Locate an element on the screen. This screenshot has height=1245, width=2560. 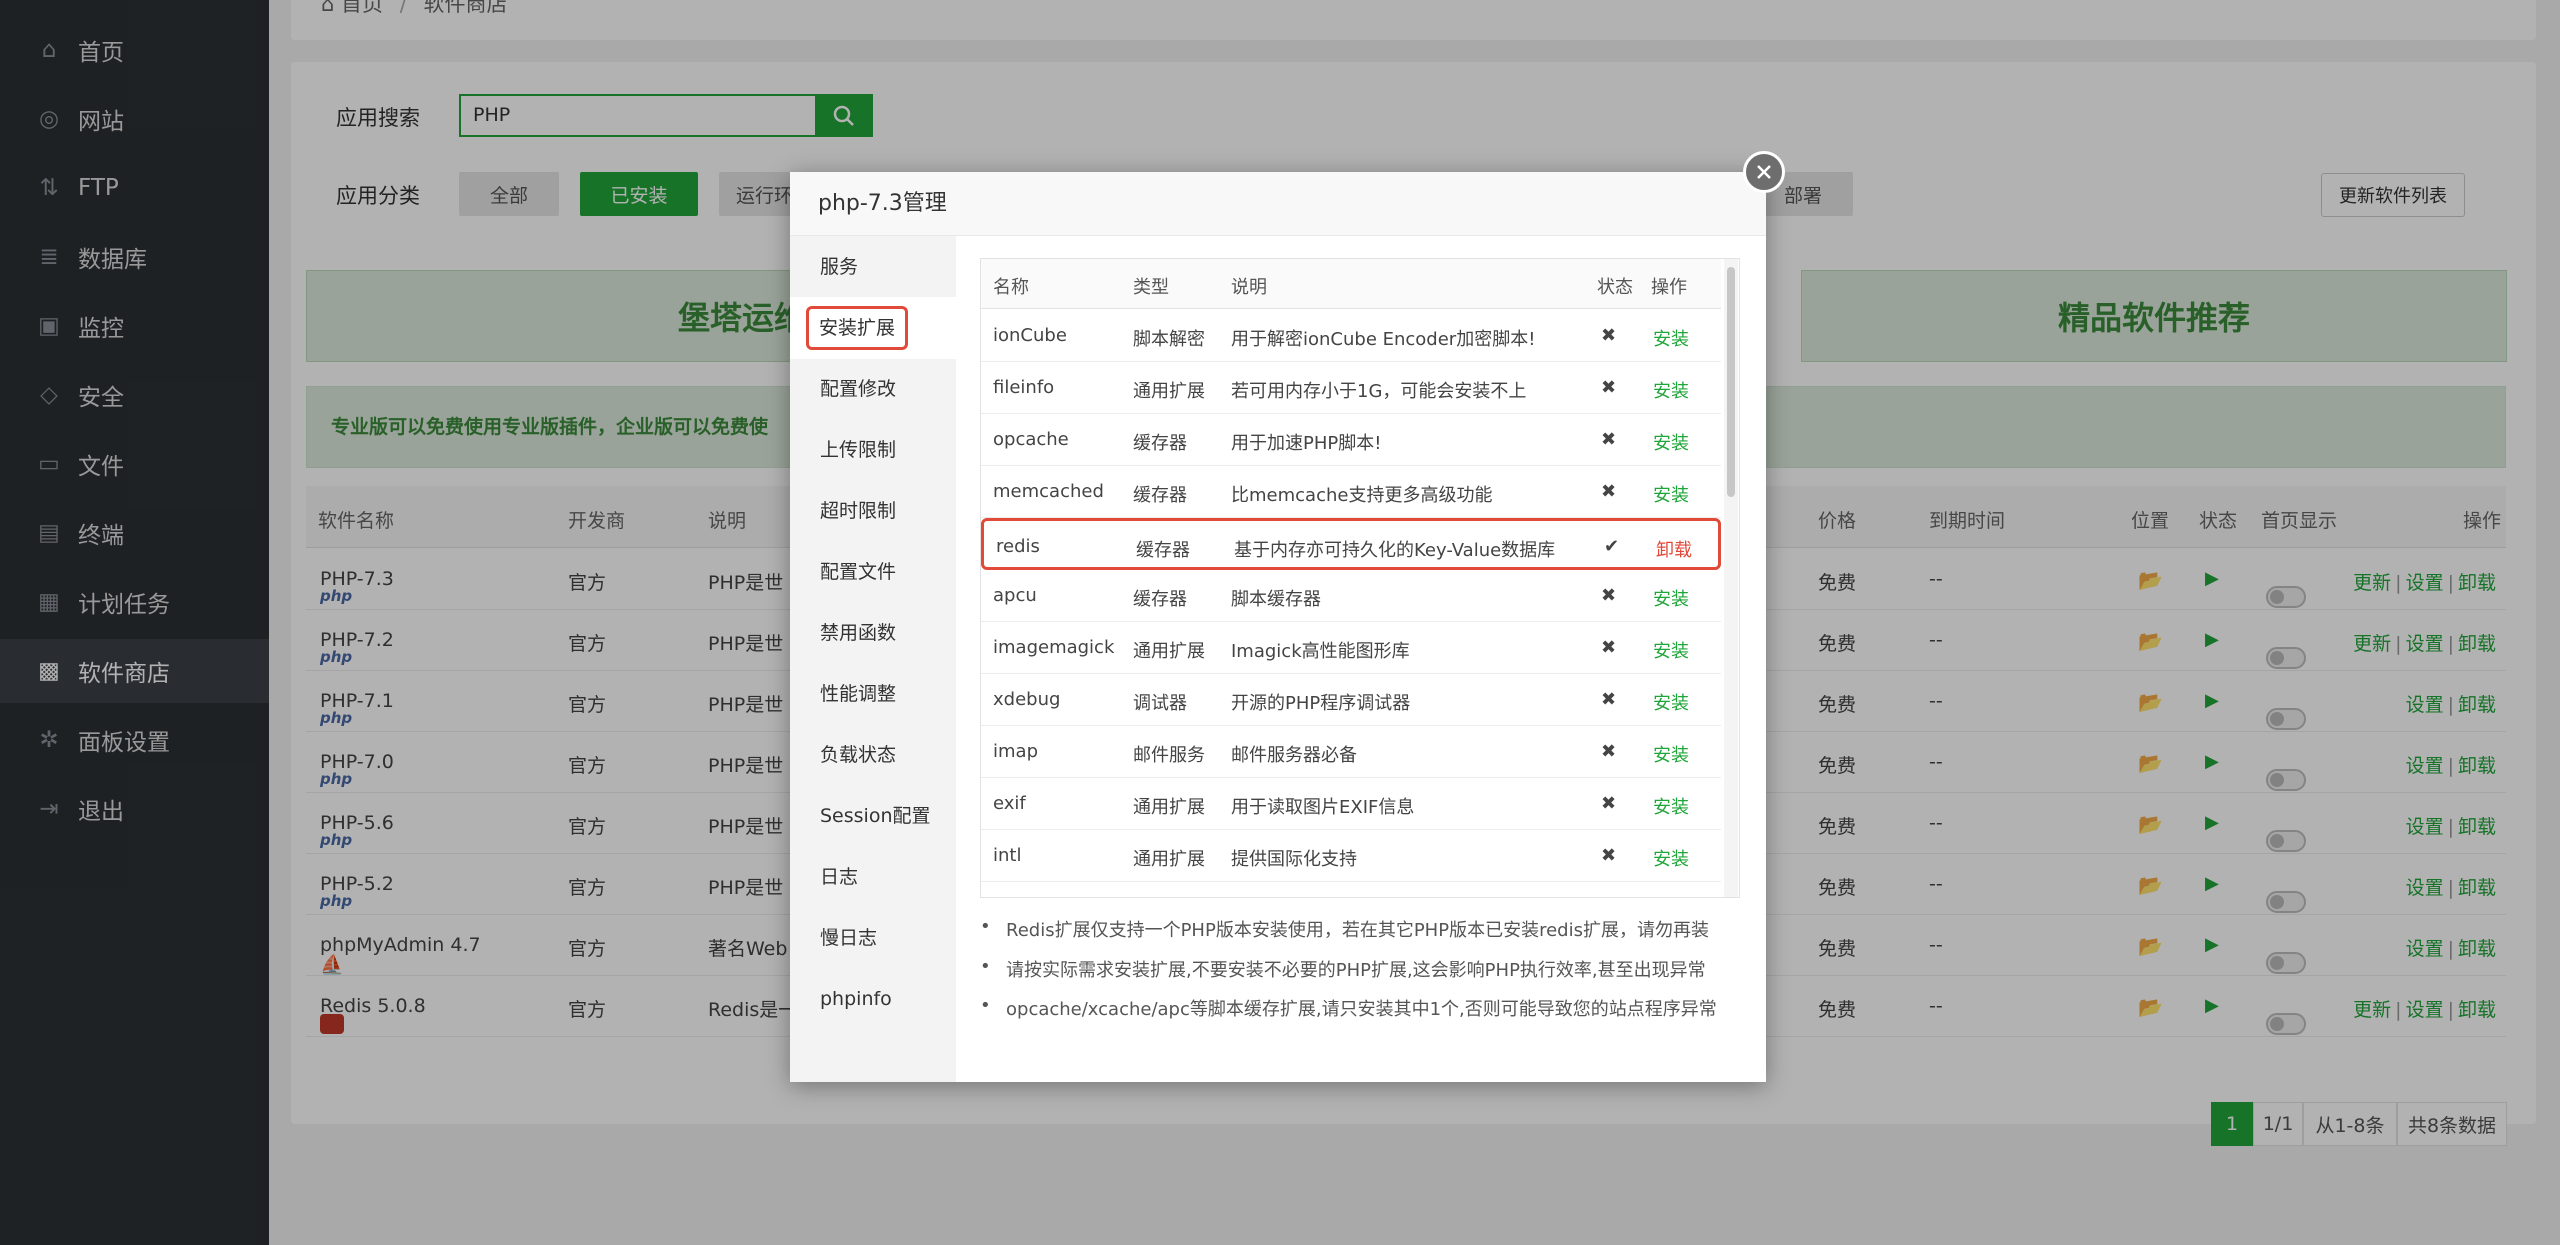
dialog-menu-item: 超时限制 is located at coordinates (873, 511).